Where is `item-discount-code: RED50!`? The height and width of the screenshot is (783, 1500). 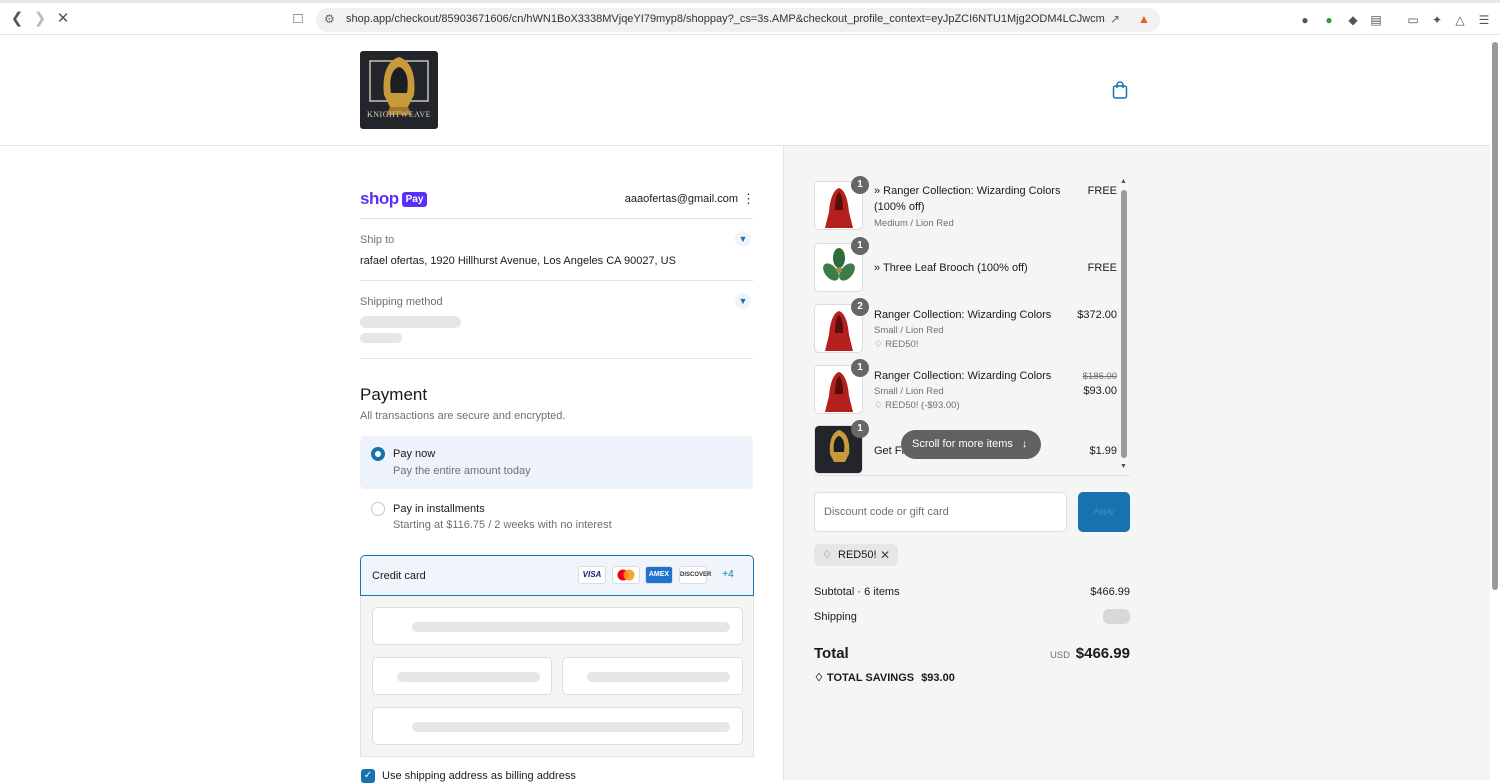
item-discount-code: RED50! is located at coordinates (902, 344).